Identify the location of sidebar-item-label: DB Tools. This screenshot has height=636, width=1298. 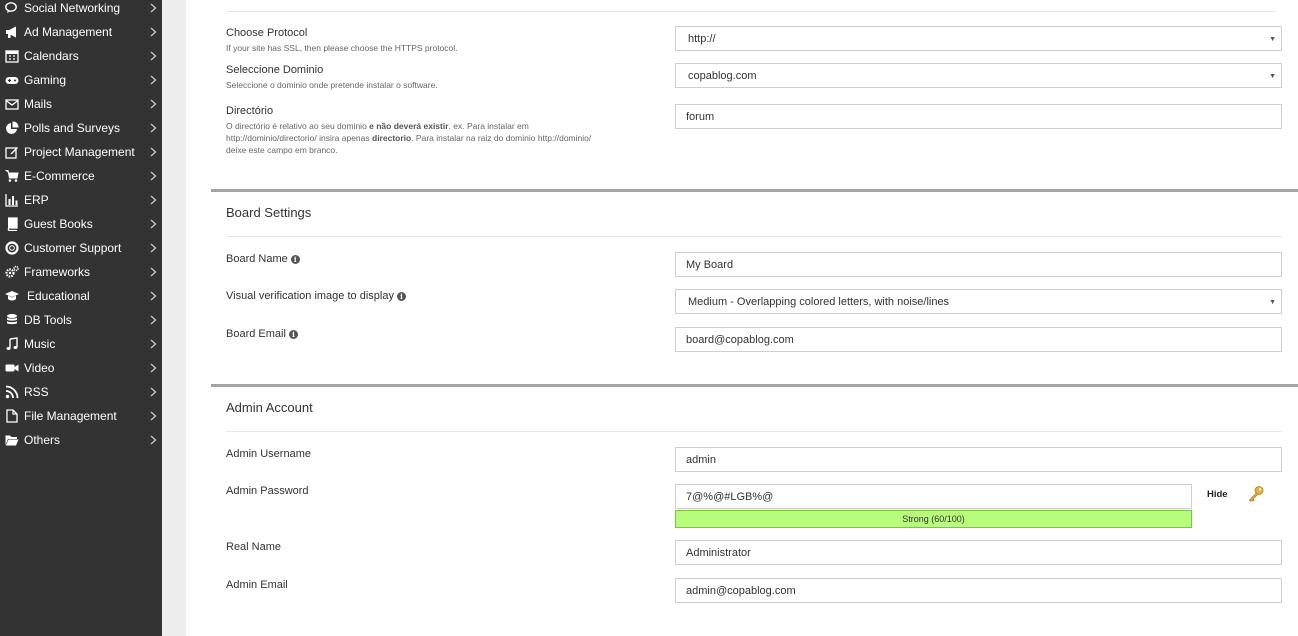
(48, 320).